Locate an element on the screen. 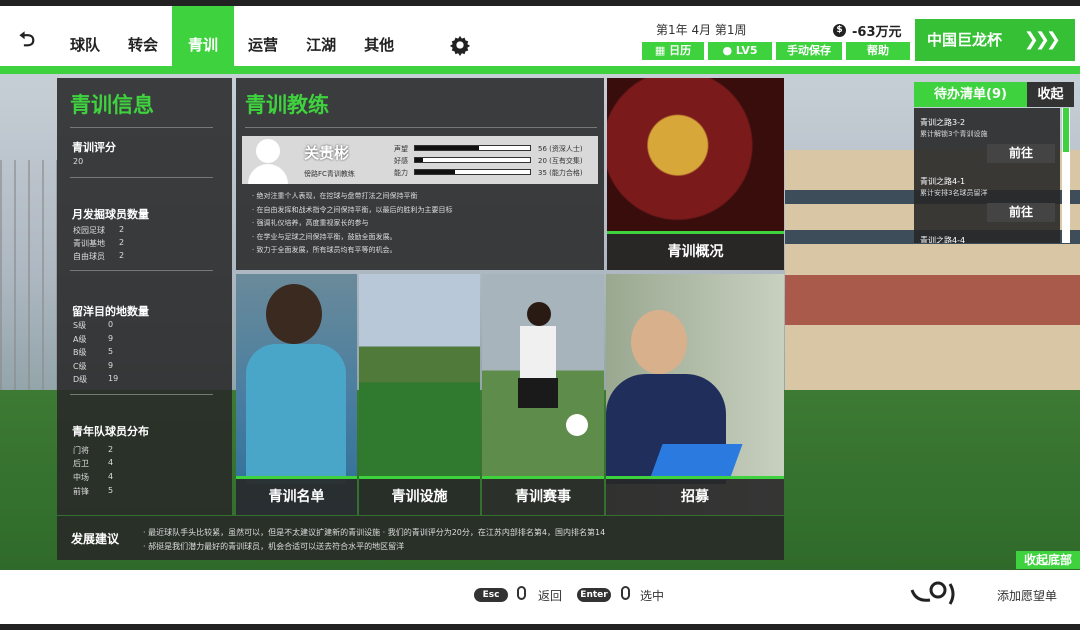 This screenshot has height=630, width=1080. nav-youth: 青训 is located at coordinates (203, 36).